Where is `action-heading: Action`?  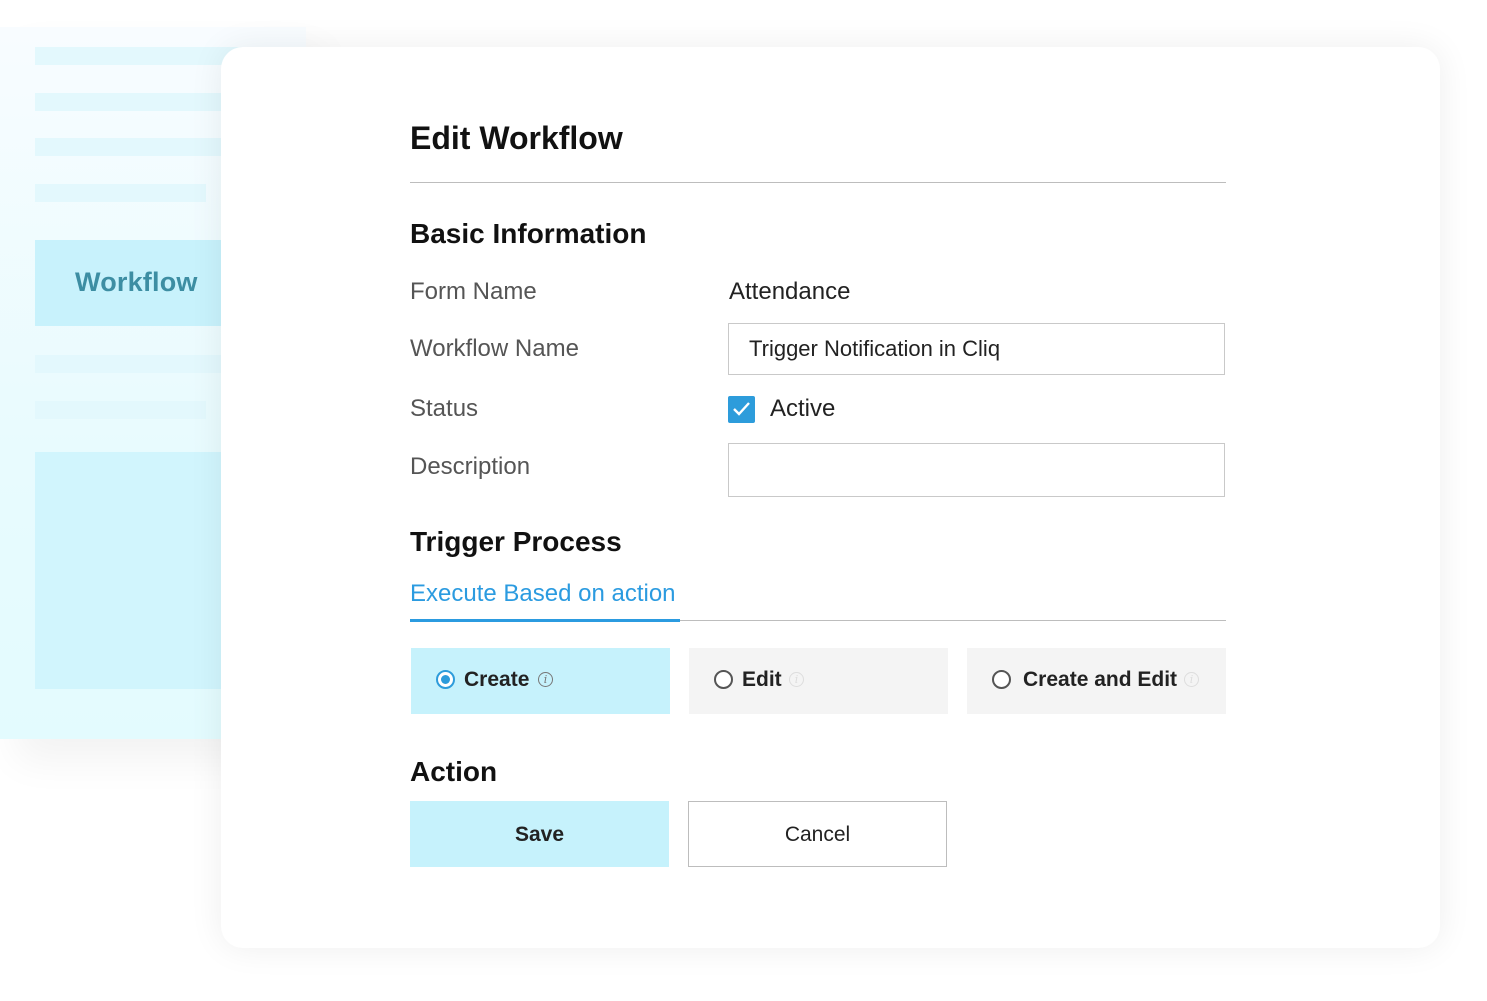 action-heading: Action is located at coordinates (454, 771).